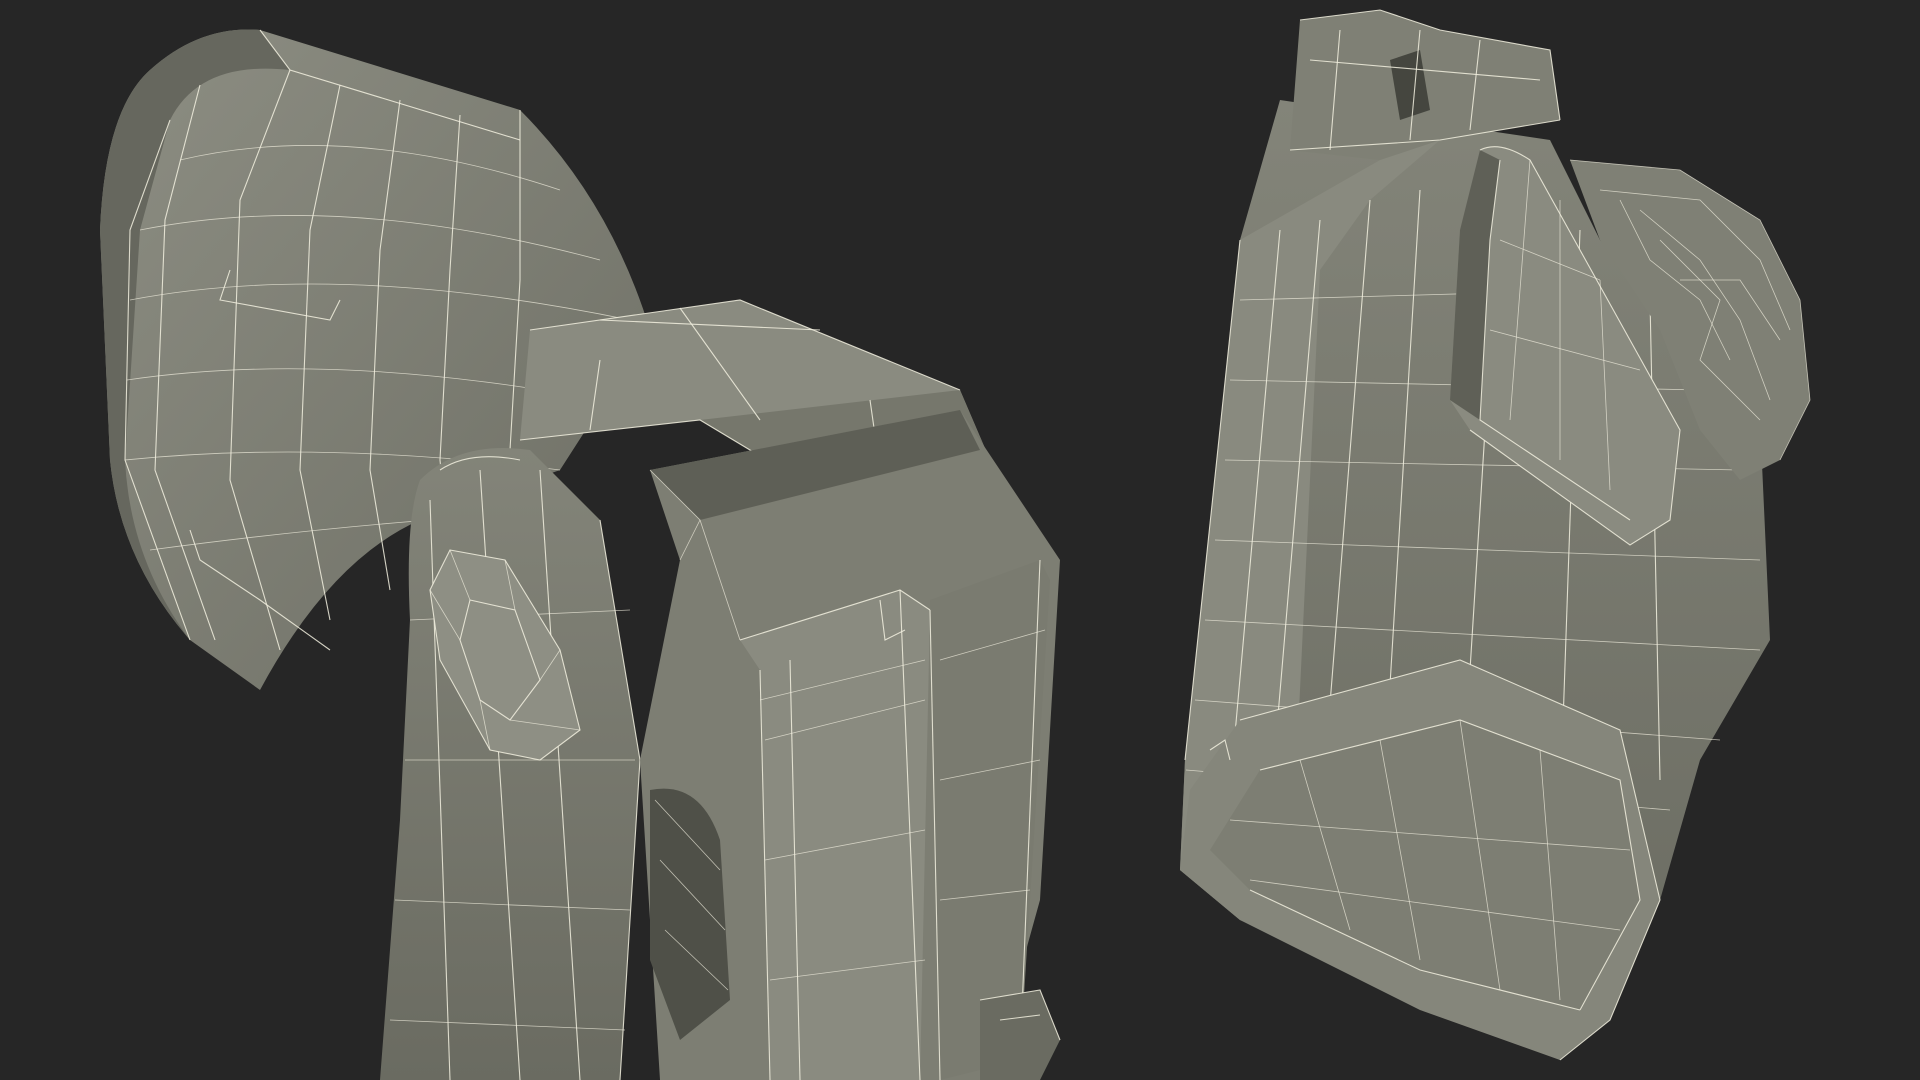 Image resolution: width=1920 pixels, height=1080 pixels. Describe the element at coordinates (1420, 860) in the screenshot. I see `bottom-face` at that location.